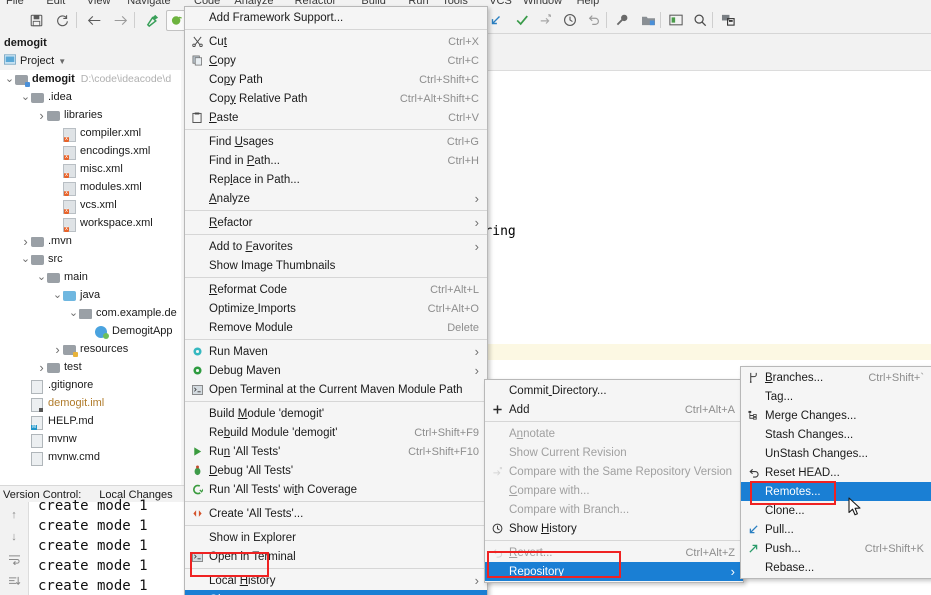  I want to click on menu-item-repository: Repository ›, so click(614, 571).